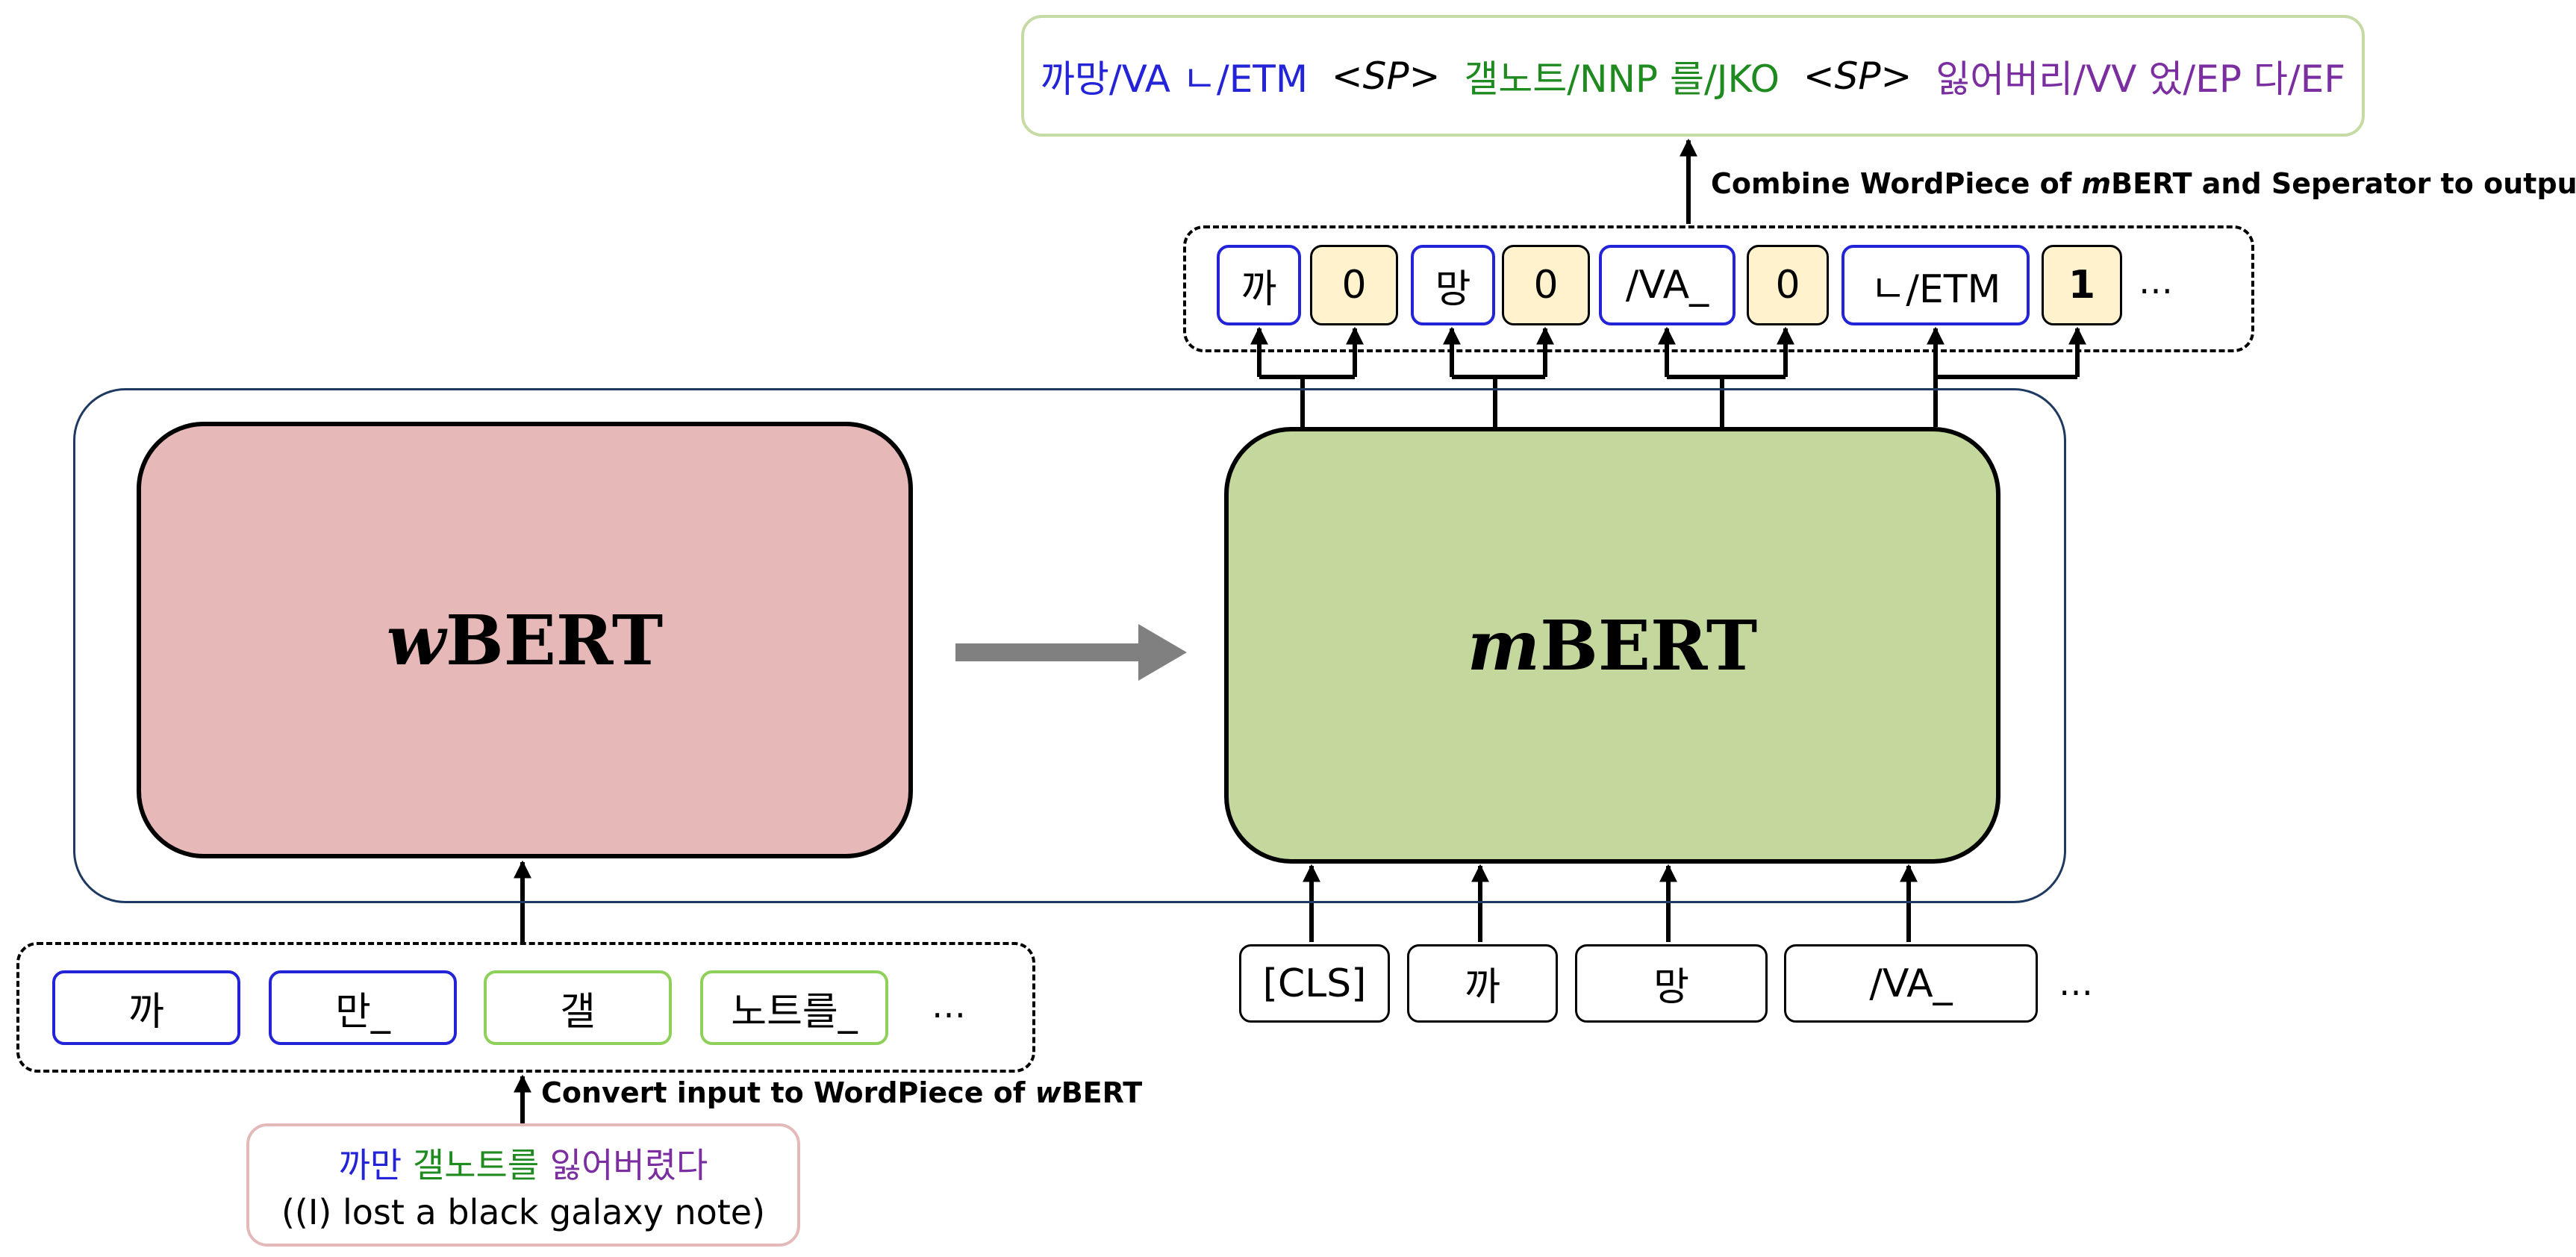  I want to click on input-english-translation: ((I) lost a black galaxy note), so click(523, 1211).